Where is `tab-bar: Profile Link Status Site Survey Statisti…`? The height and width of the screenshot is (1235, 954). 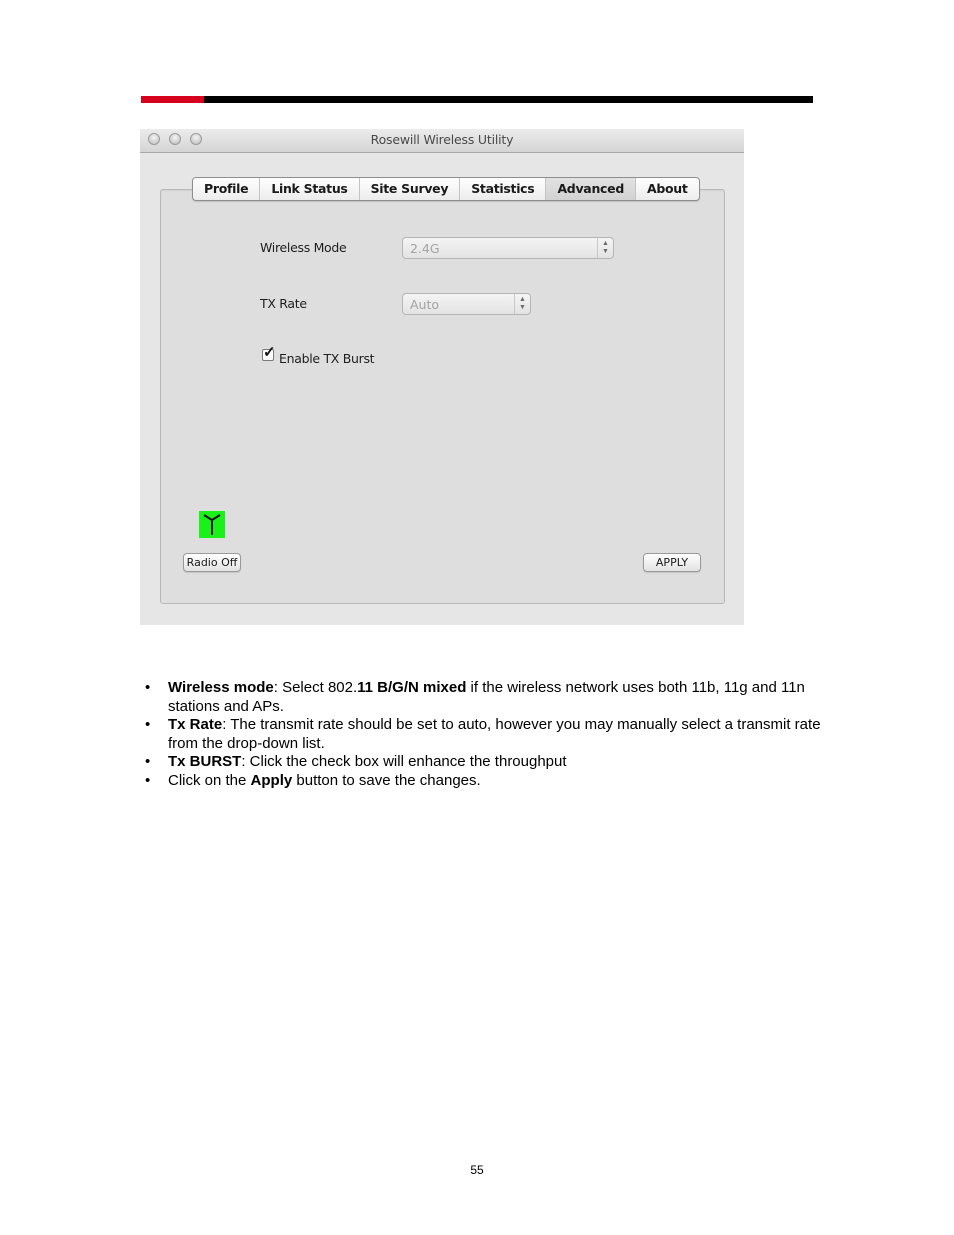 tab-bar: Profile Link Status Site Survey Statisti… is located at coordinates (446, 189).